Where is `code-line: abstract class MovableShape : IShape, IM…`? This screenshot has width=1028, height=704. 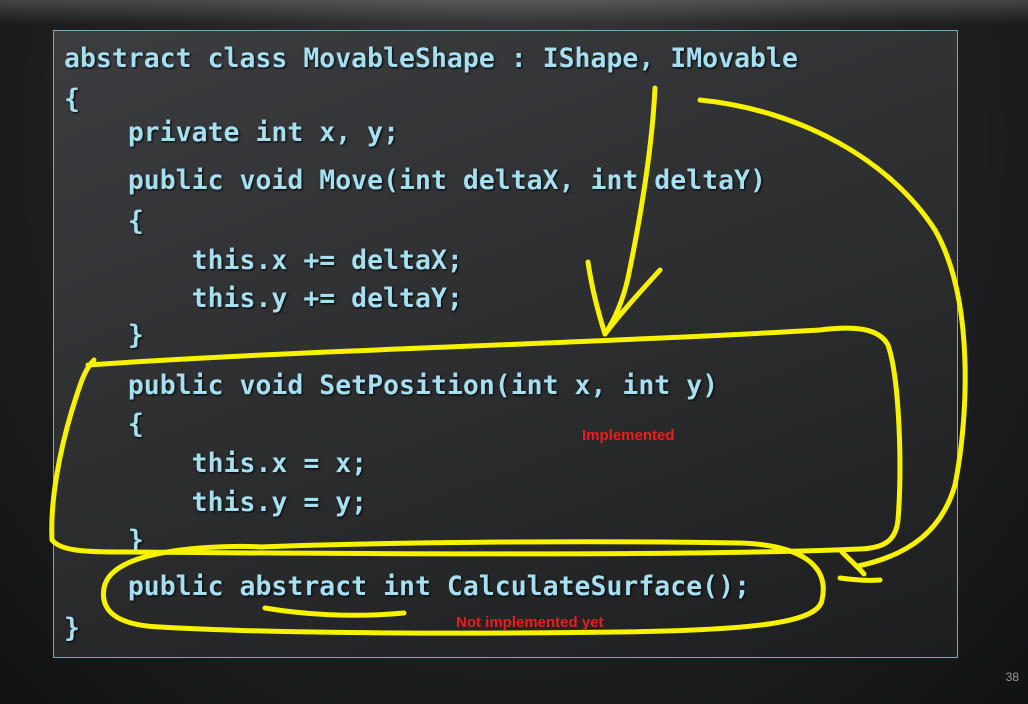
code-line: abstract class MovableShape : IShape, IM… is located at coordinates (431, 58).